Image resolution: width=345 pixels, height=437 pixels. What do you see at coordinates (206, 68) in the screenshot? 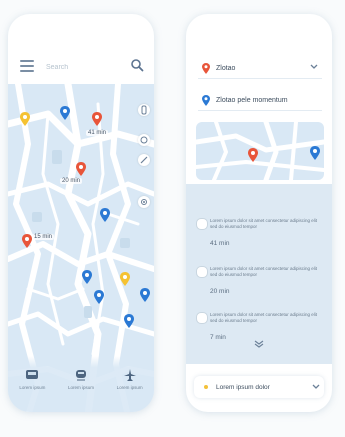
I see `origin-pin-icon` at bounding box center [206, 68].